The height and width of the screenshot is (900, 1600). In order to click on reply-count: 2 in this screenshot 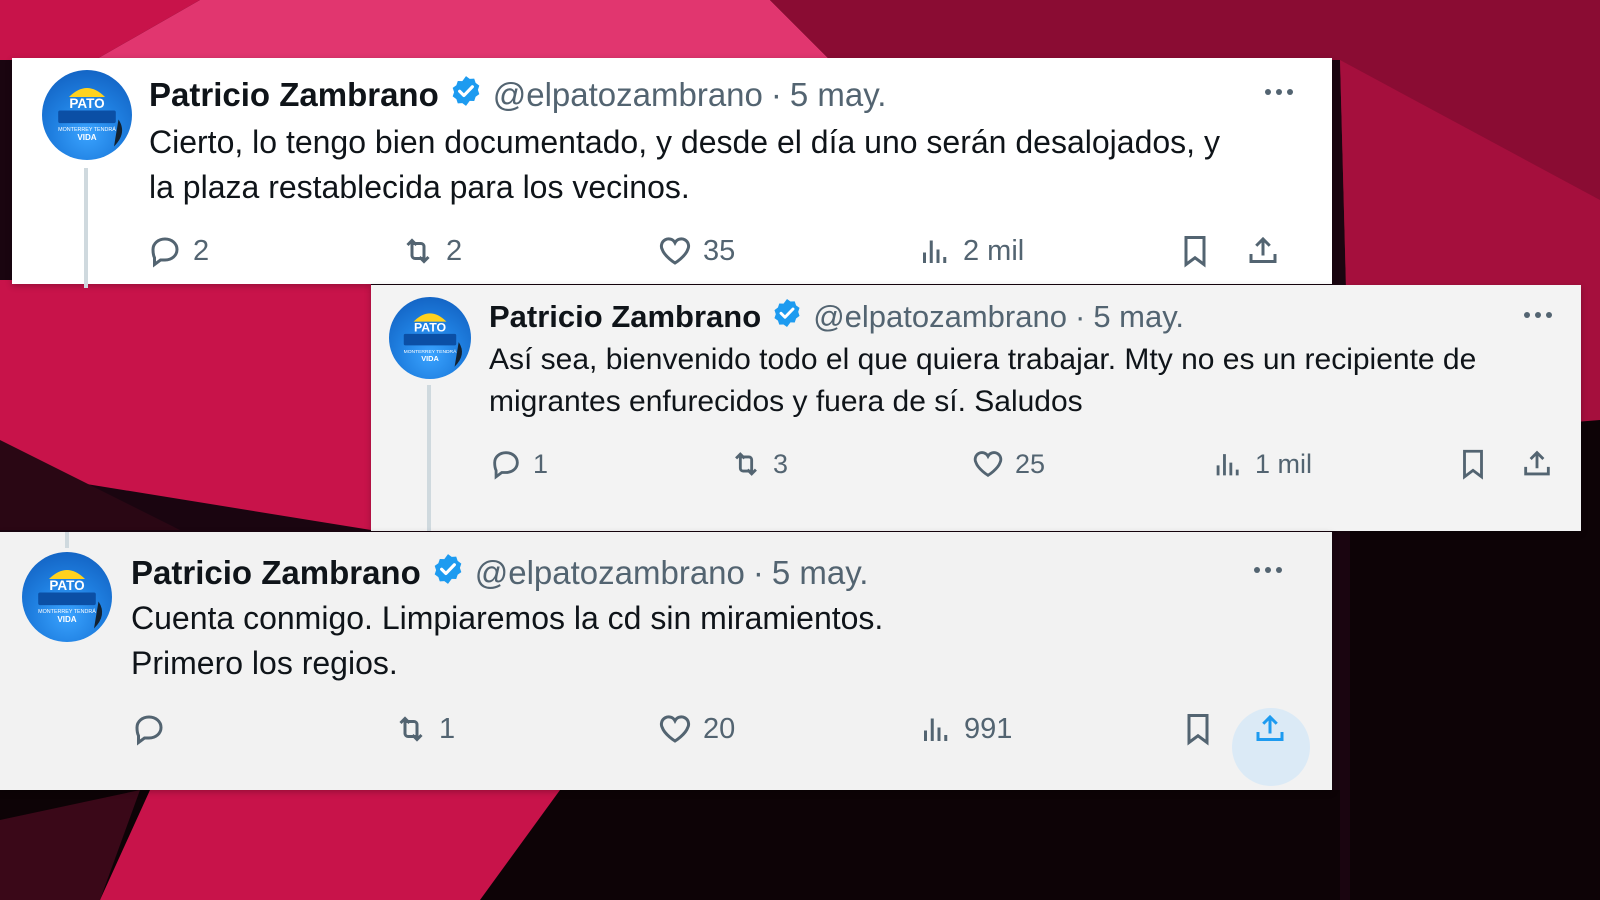, I will do `click(201, 250)`.